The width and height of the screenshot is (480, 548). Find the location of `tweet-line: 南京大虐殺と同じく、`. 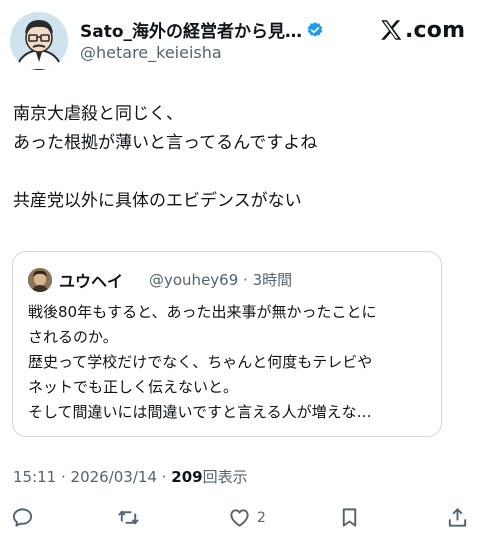

tweet-line: 南京大虐殺と同じく、 is located at coordinates (98, 114).